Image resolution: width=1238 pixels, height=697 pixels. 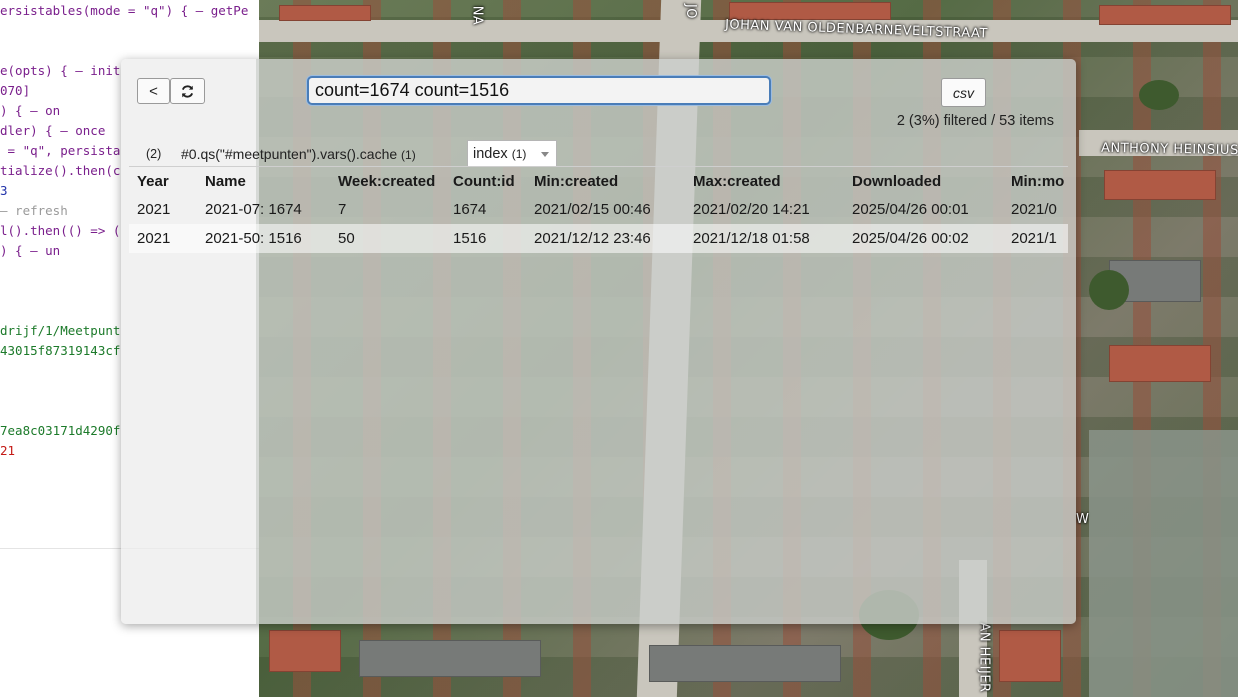 I want to click on tab-source-path: #0.qs("#meetpunten").vars().cache (1), so click(x=298, y=154).